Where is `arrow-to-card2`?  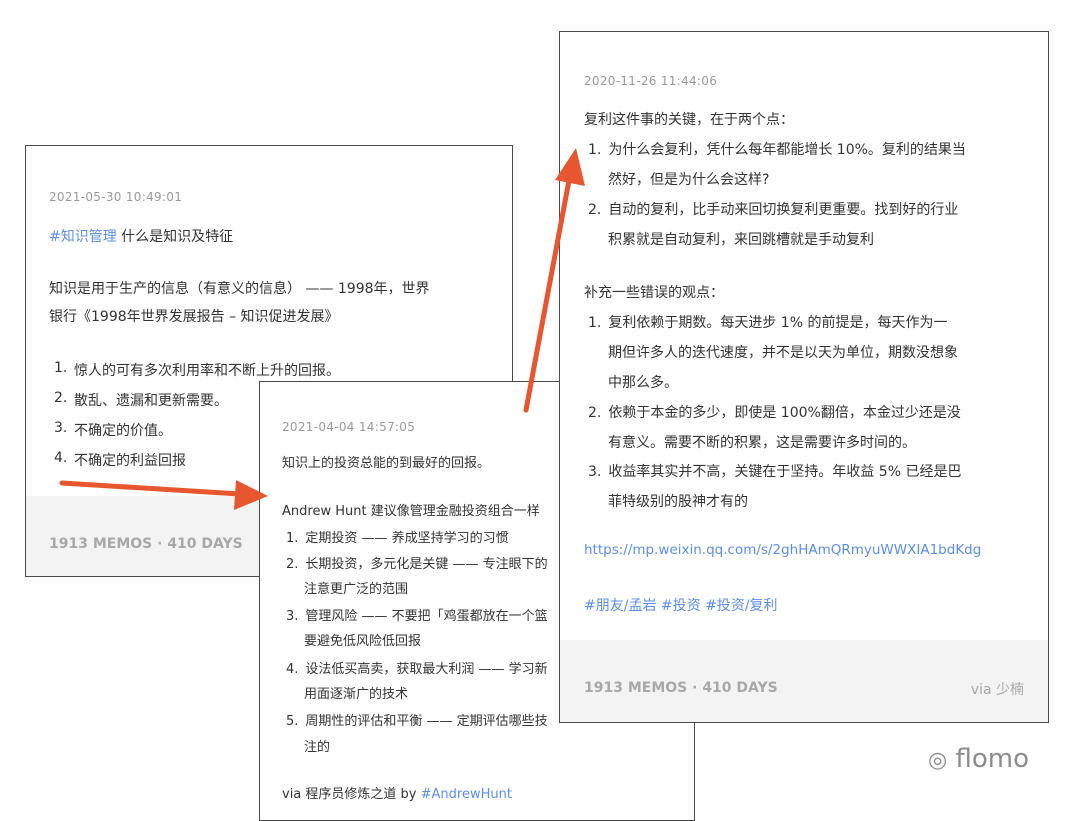 arrow-to-card2 is located at coordinates (163, 495).